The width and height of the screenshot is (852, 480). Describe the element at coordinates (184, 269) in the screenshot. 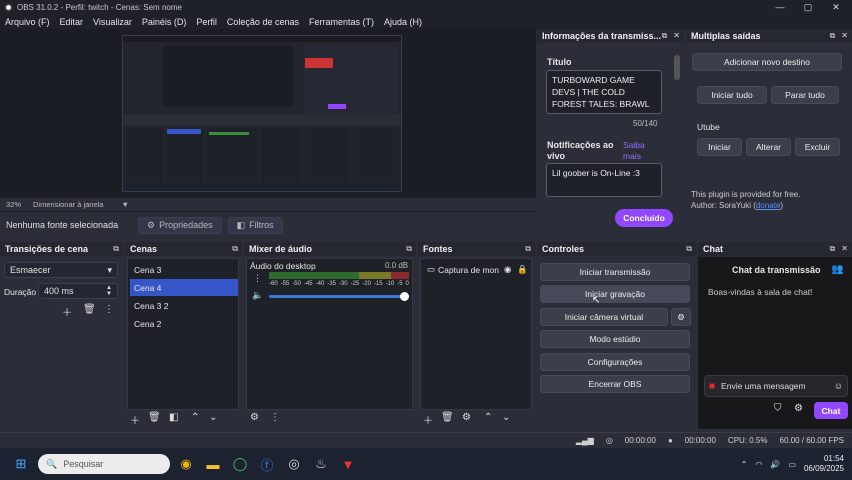

I see `scene-item: Cena 3` at that location.